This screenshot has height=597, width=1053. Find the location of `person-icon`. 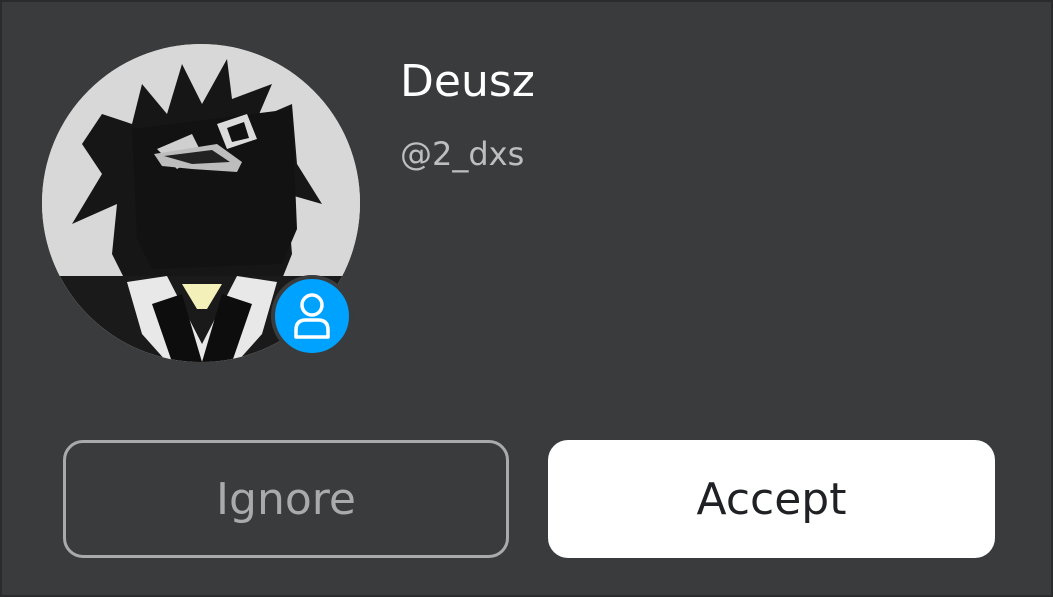

person-icon is located at coordinates (312, 316).